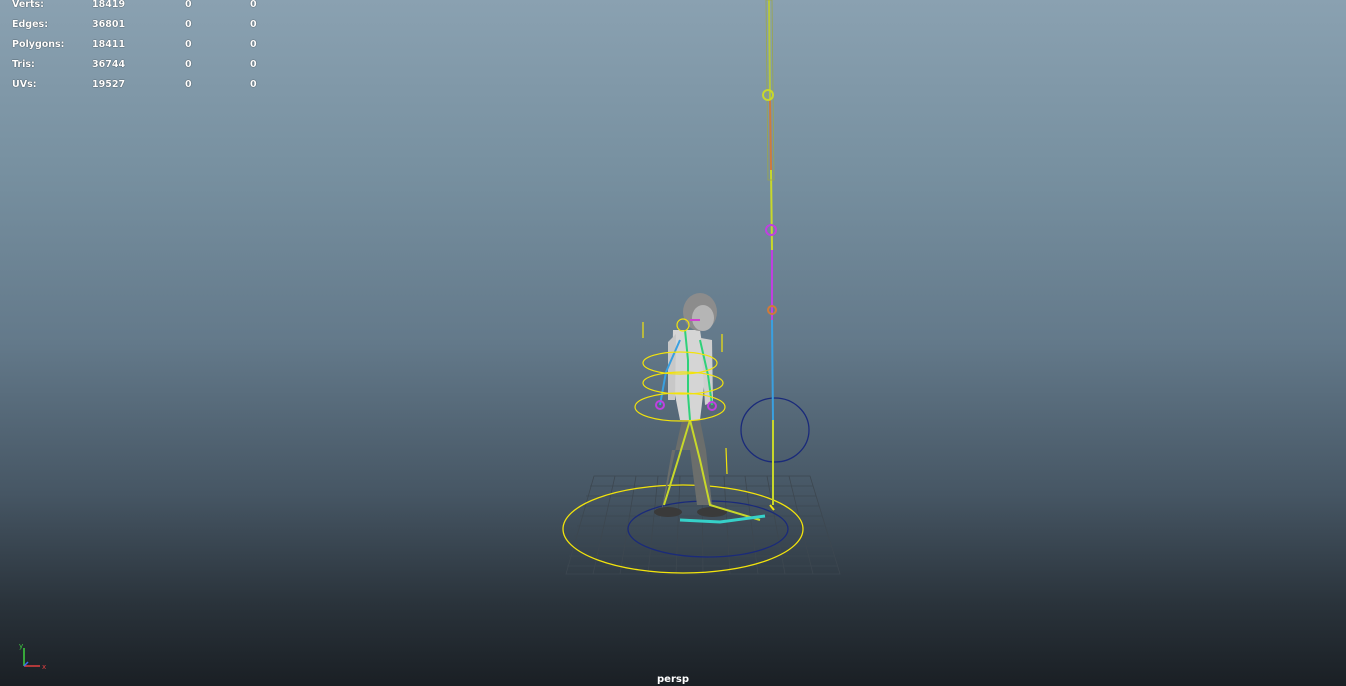 The width and height of the screenshot is (1346, 686). I want to click on camera-name-label: persp, so click(673, 679).